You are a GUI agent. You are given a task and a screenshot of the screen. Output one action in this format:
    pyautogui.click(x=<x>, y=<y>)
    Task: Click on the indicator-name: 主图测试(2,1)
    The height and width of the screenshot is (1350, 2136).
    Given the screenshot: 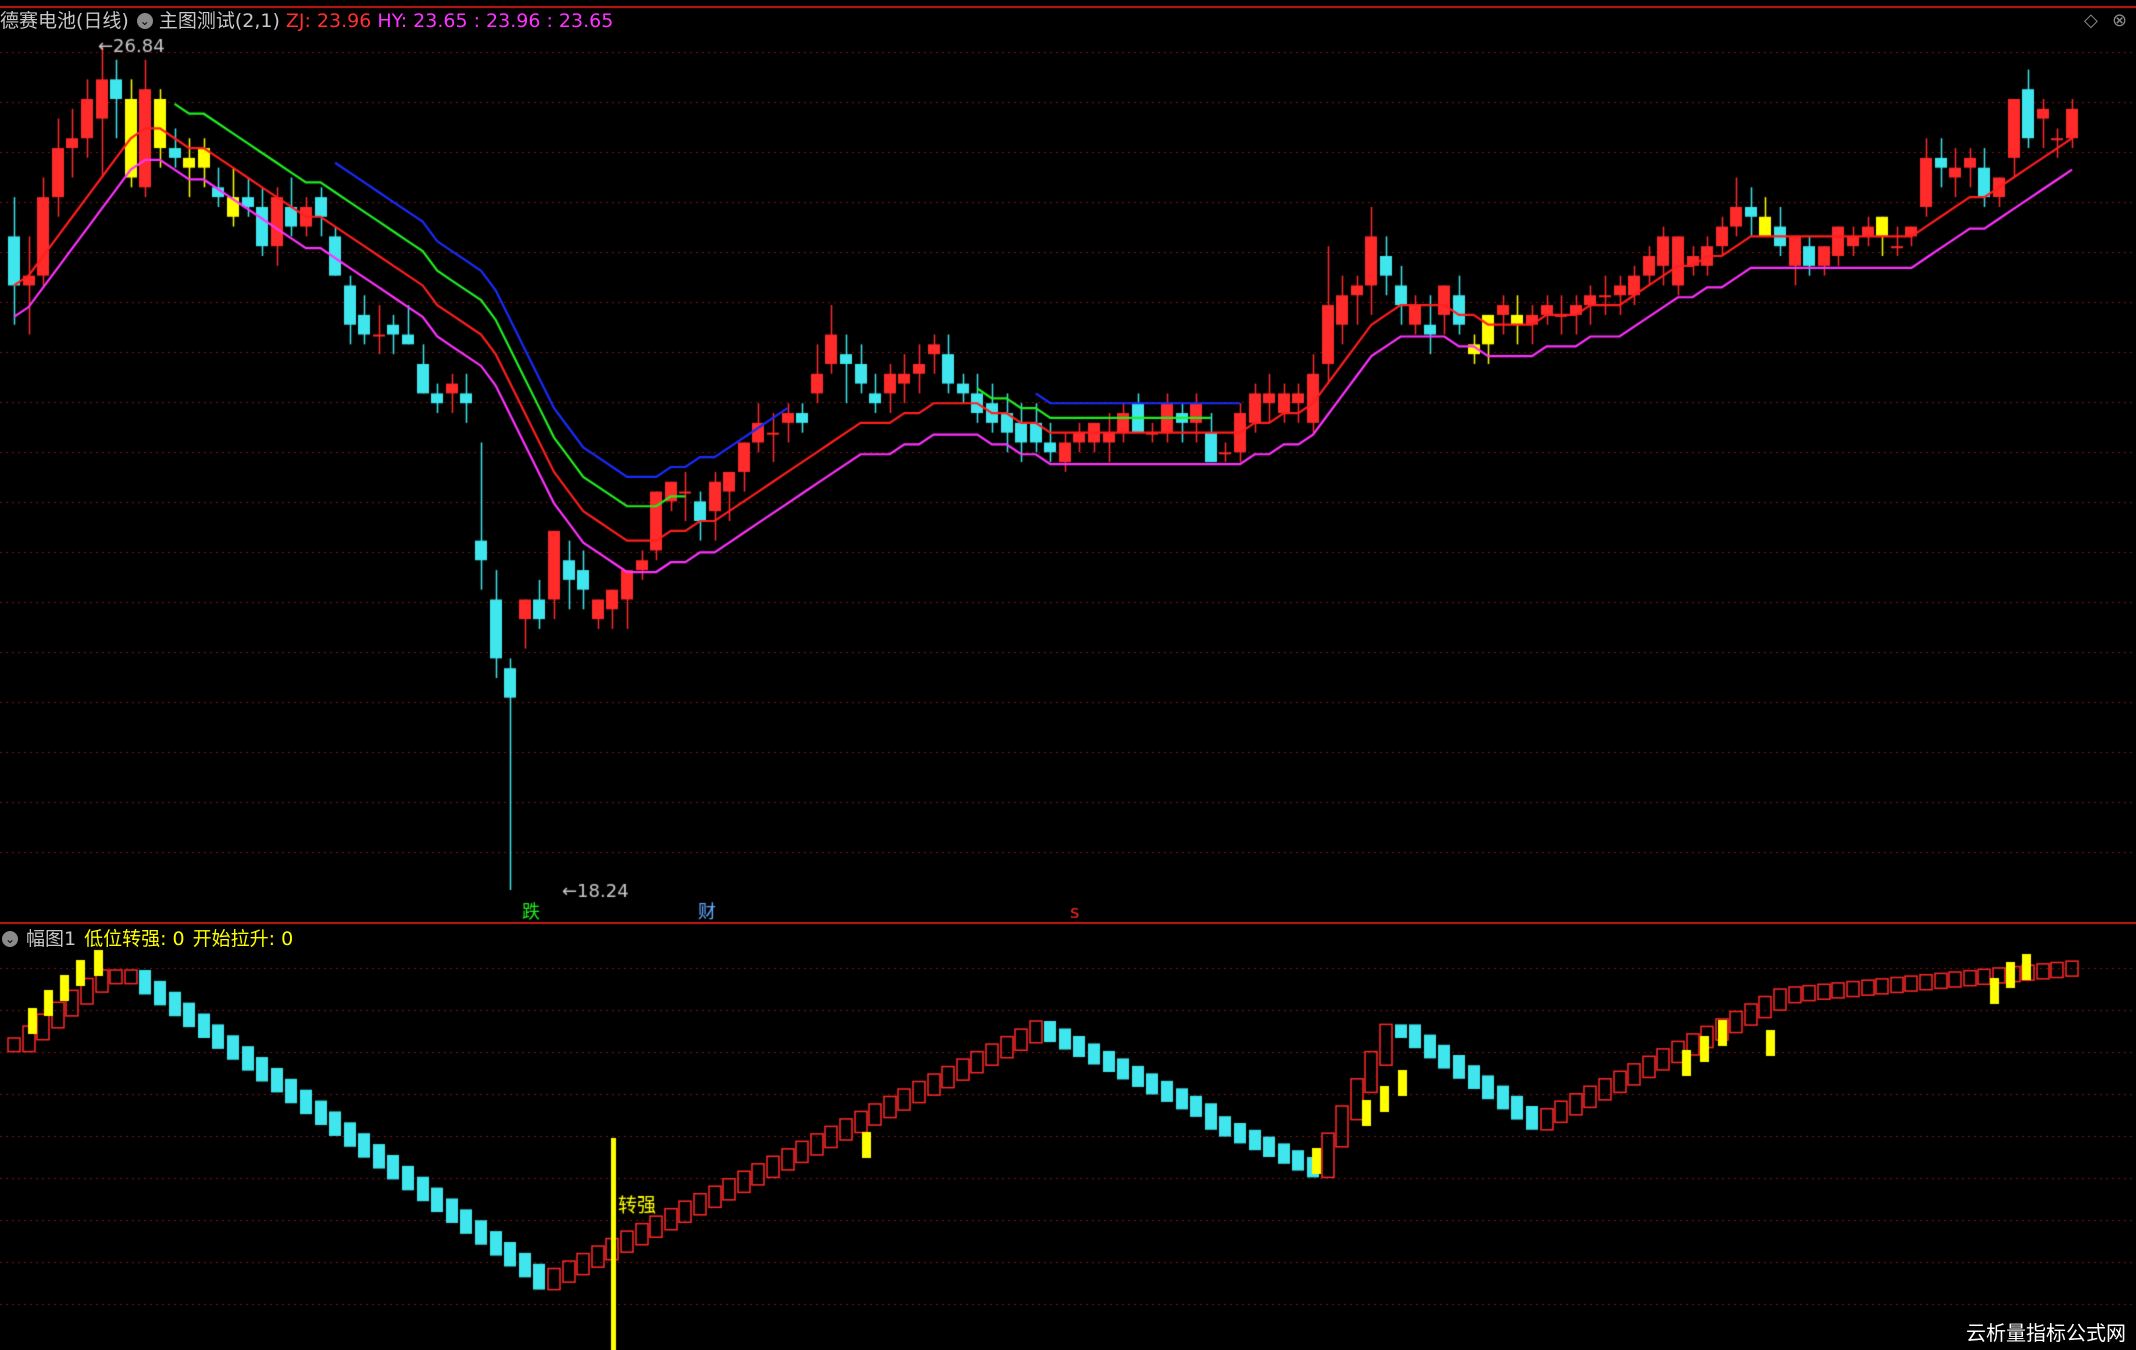 What is the action you would take?
    pyautogui.click(x=219, y=21)
    